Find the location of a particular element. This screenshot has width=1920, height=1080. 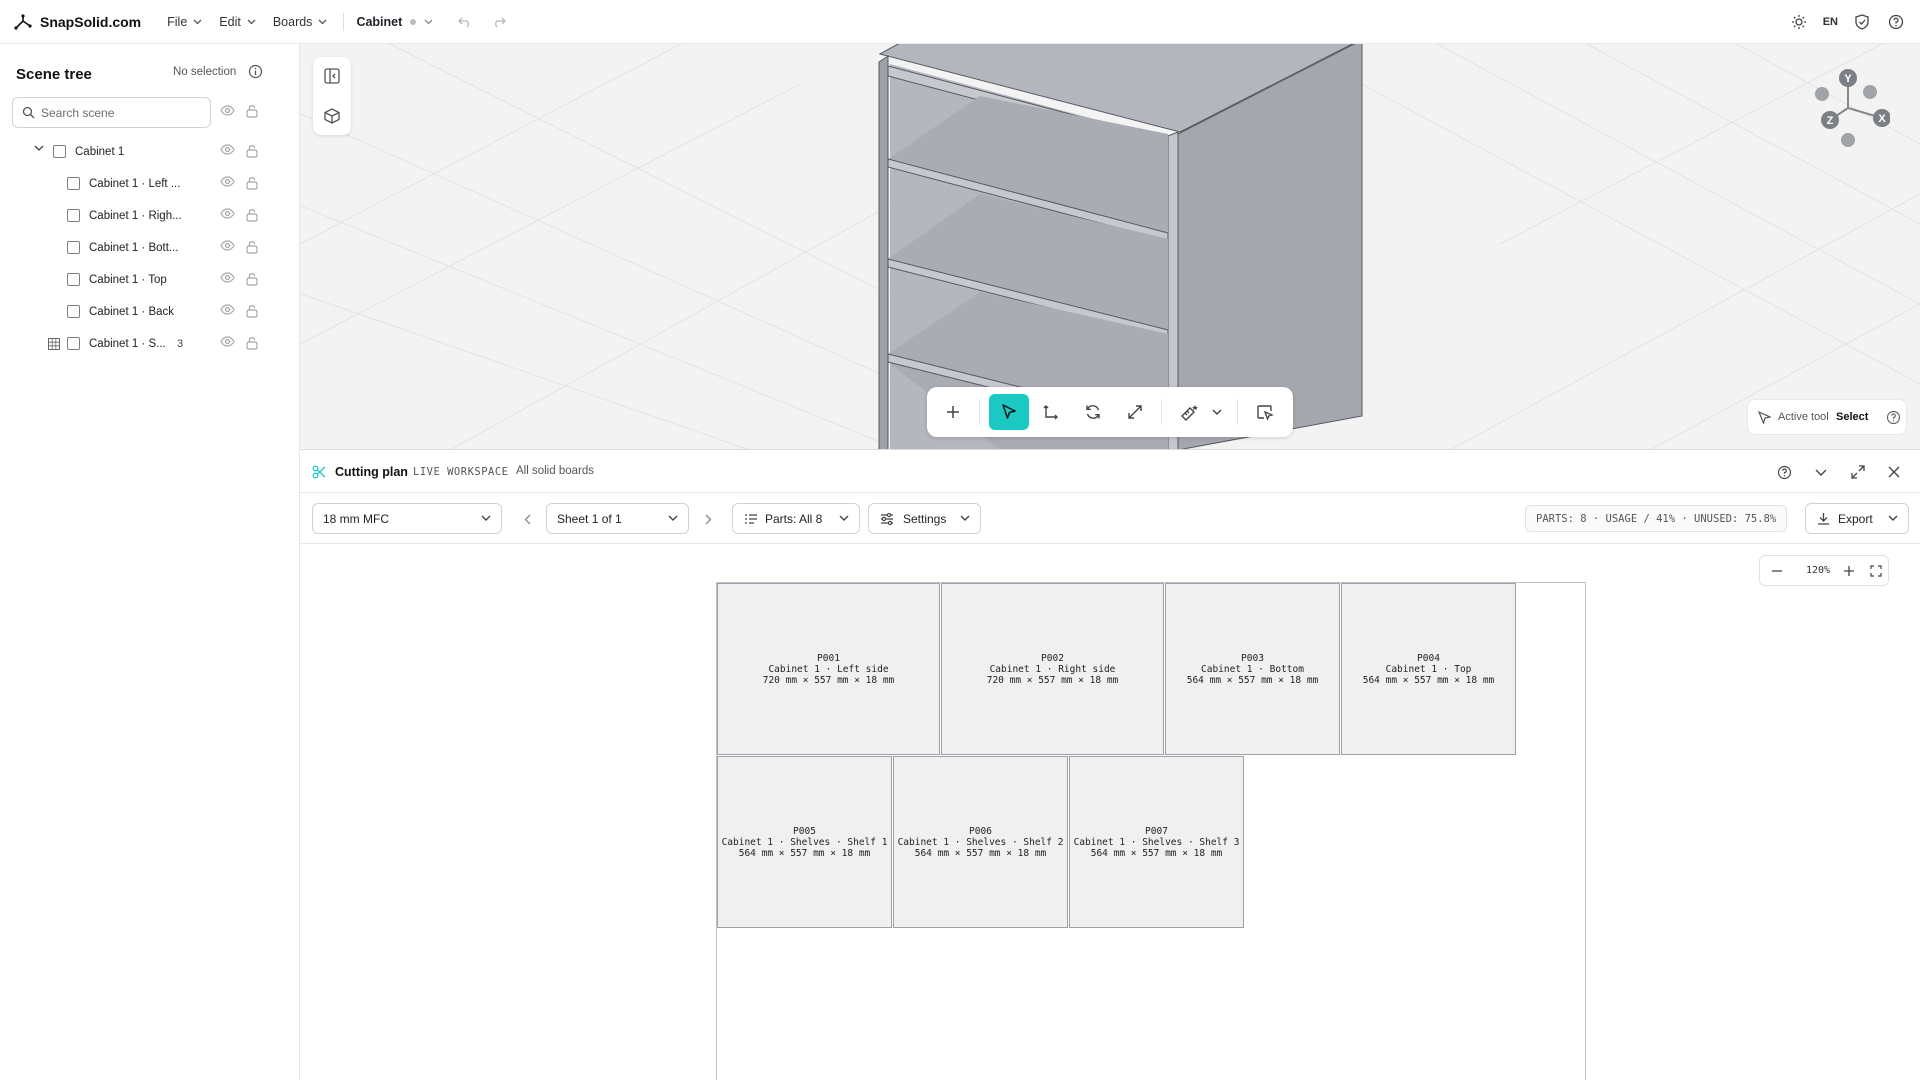

scene-tree-title: Scene tree is located at coordinates (54, 74).